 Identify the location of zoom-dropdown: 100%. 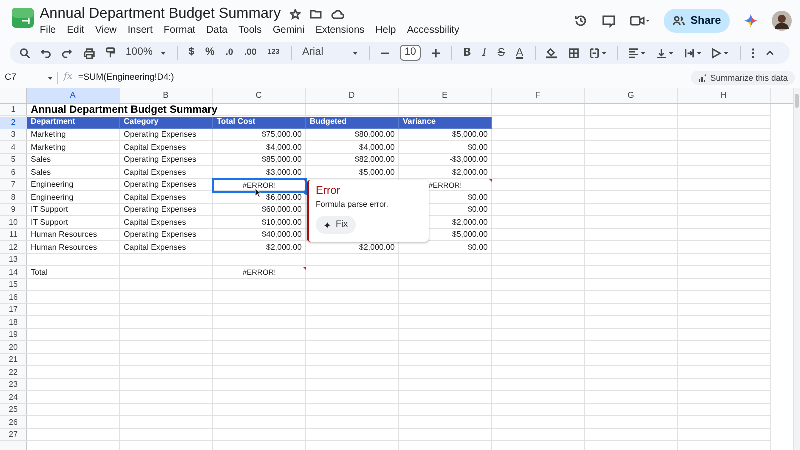
(146, 53).